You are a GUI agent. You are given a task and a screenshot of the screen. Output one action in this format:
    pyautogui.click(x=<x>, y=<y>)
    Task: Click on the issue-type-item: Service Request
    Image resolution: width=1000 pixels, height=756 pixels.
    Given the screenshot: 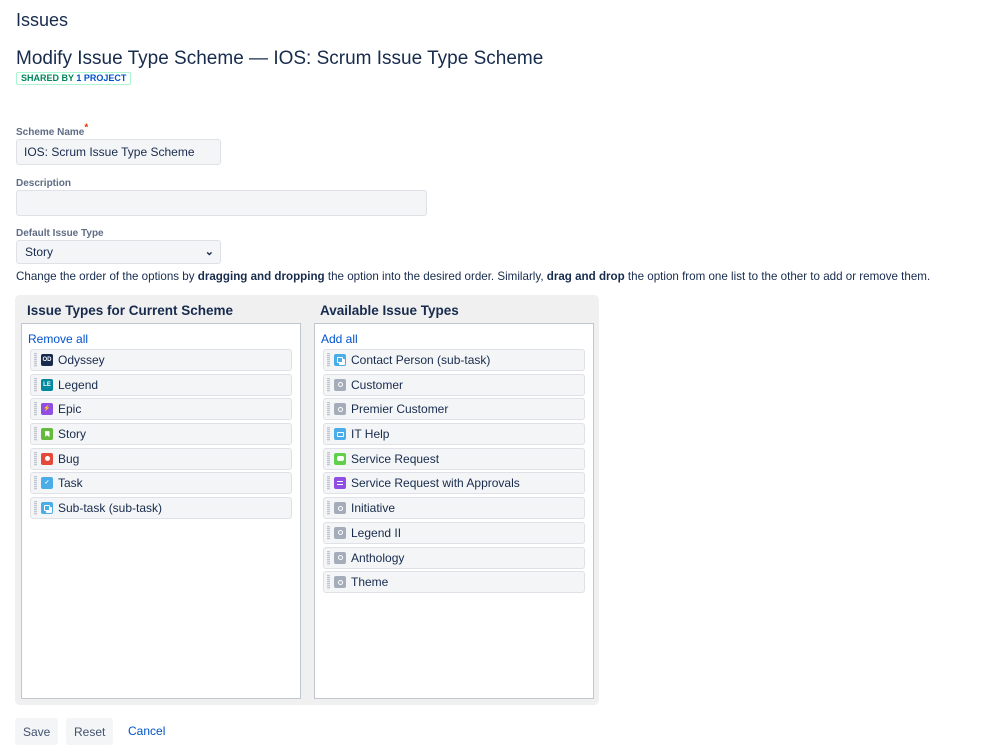 What is the action you would take?
    pyautogui.click(x=454, y=458)
    